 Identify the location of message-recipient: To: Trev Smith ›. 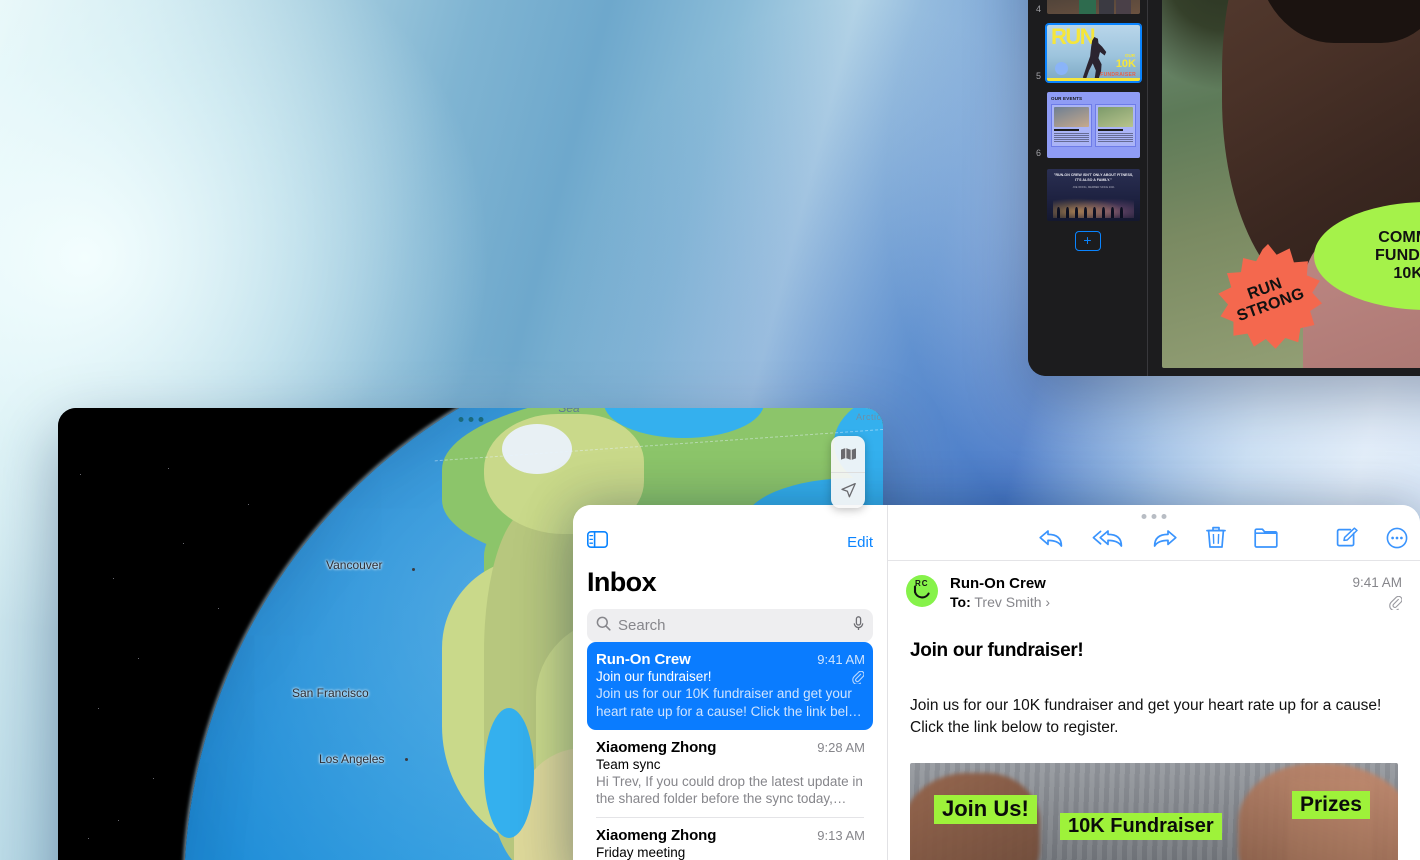
(1000, 602).